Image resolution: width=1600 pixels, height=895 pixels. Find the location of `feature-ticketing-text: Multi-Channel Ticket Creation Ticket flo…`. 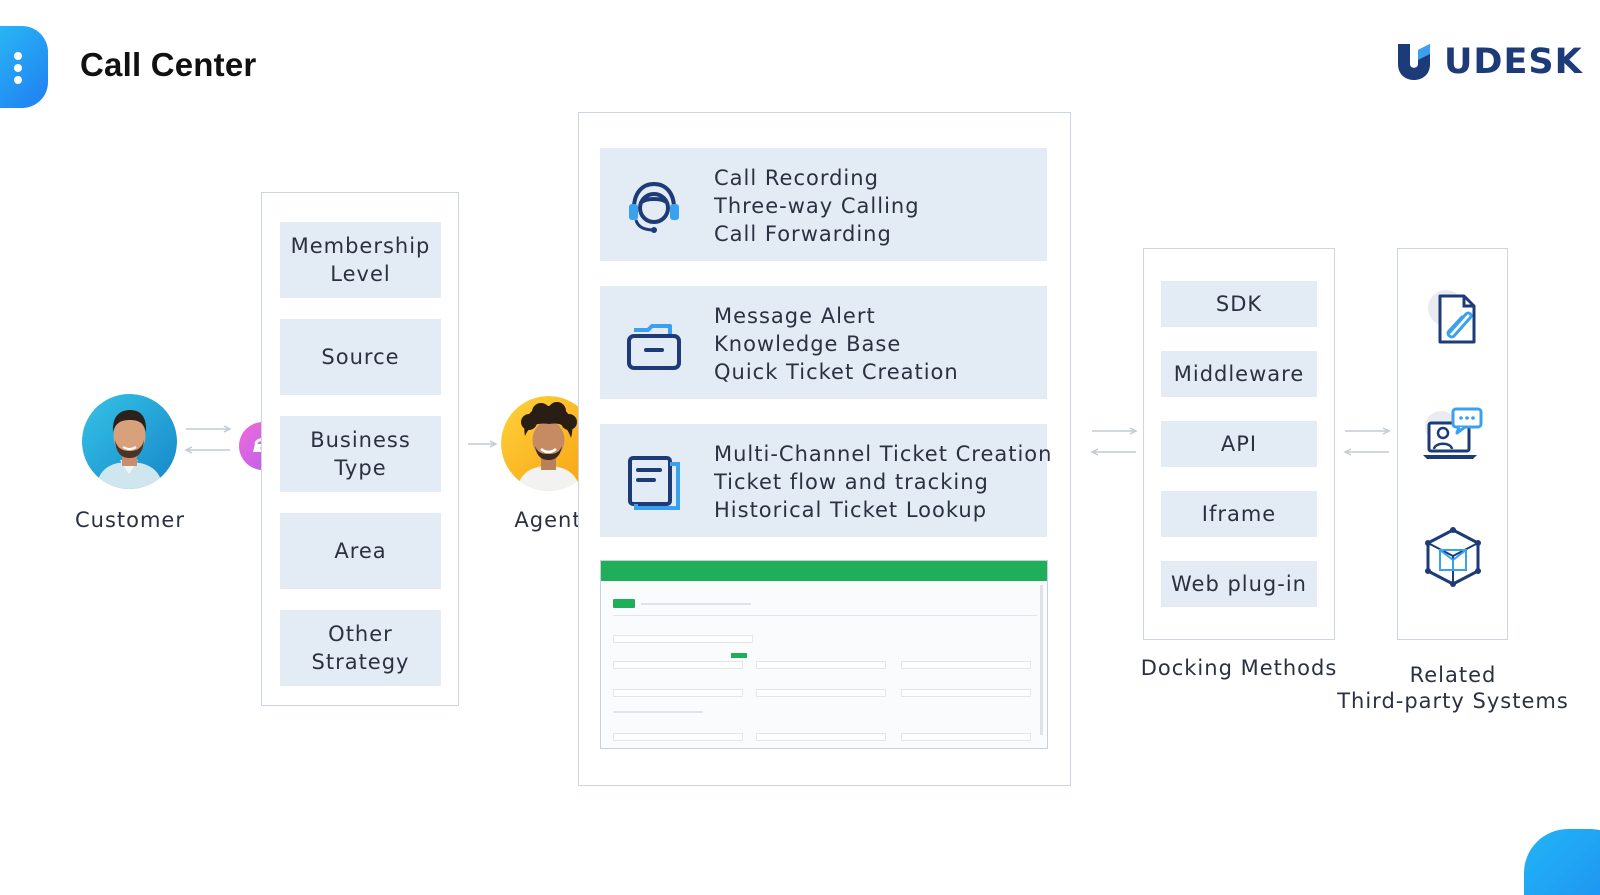

feature-ticketing-text: Multi-Channel Ticket Creation Ticket flo… is located at coordinates (883, 482).